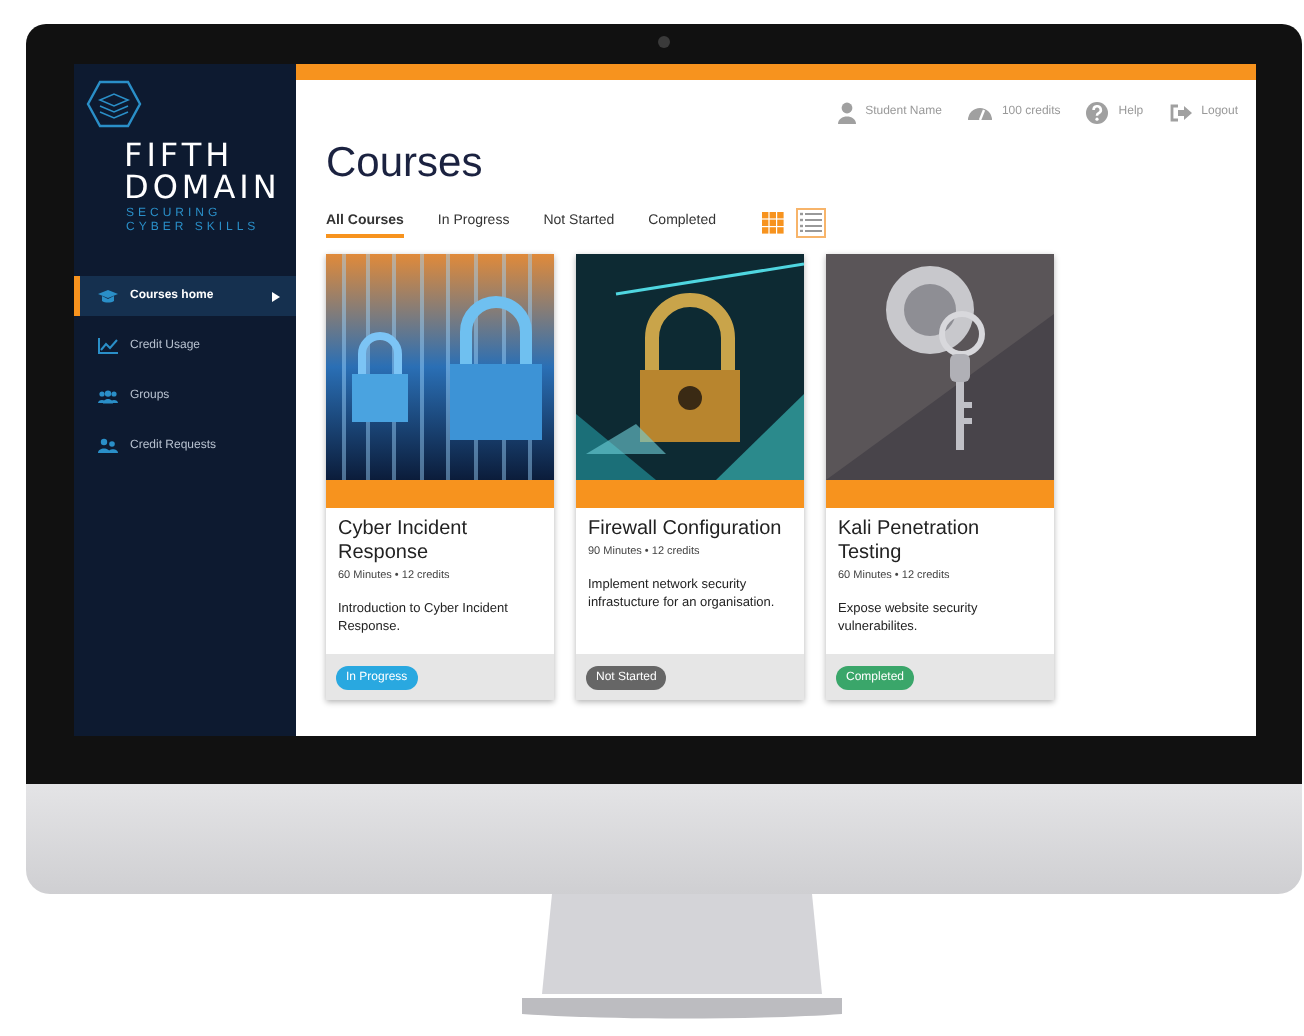 Image resolution: width=1304 pixels, height=1036 pixels. I want to click on course-title: Cyber Incident Response, so click(403, 542).